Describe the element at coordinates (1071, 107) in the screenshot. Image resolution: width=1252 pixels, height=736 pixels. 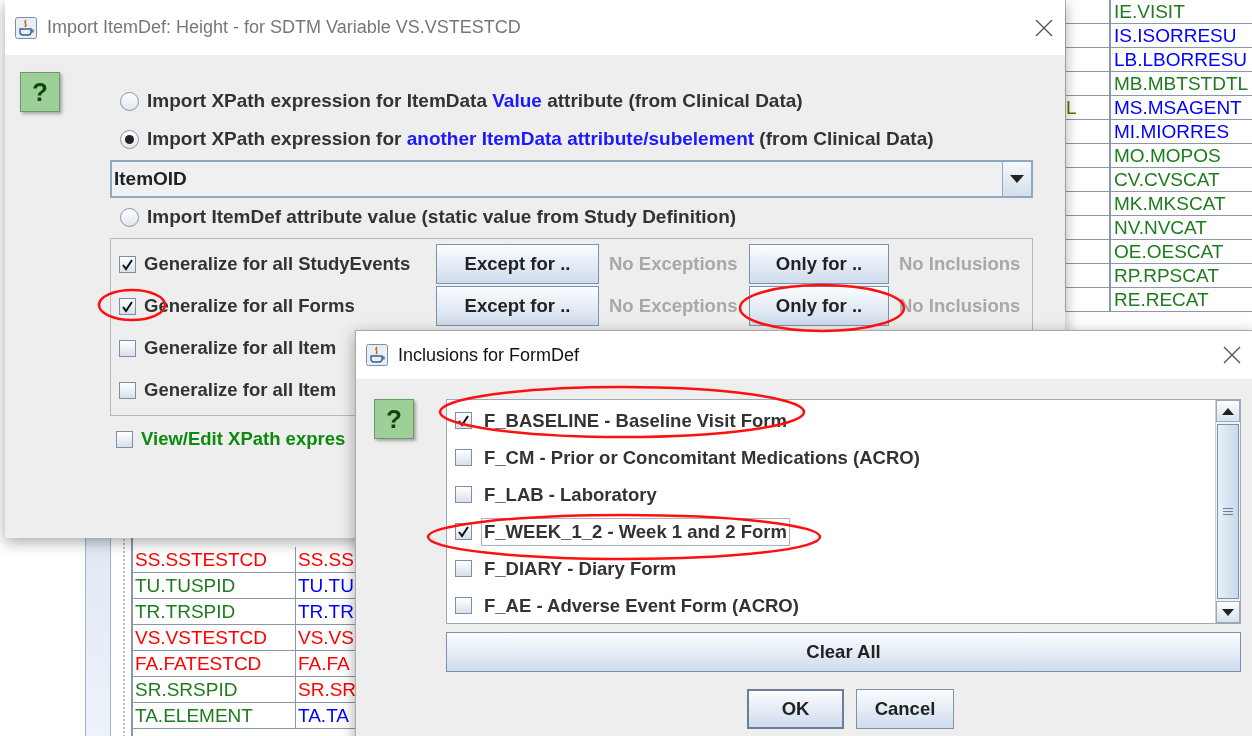
I see `table-cell: L` at that location.